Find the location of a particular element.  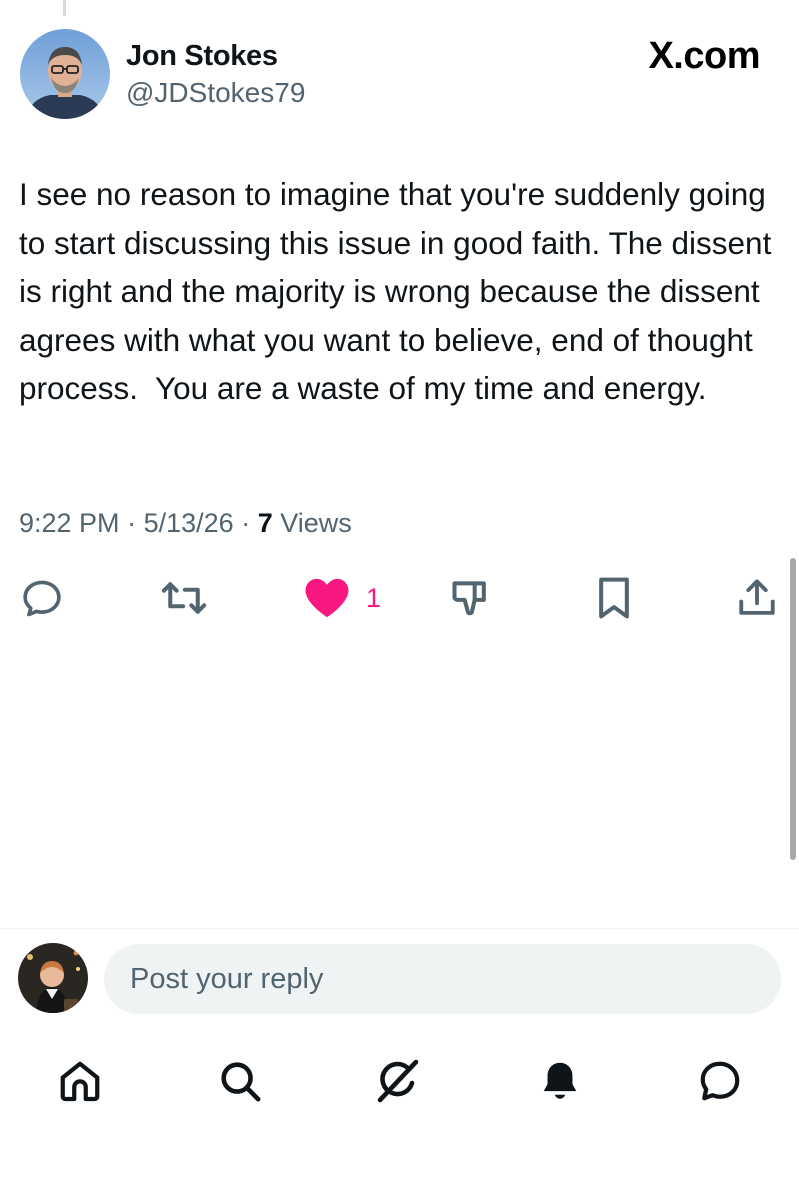

notifications-icon is located at coordinates (560, 1080).